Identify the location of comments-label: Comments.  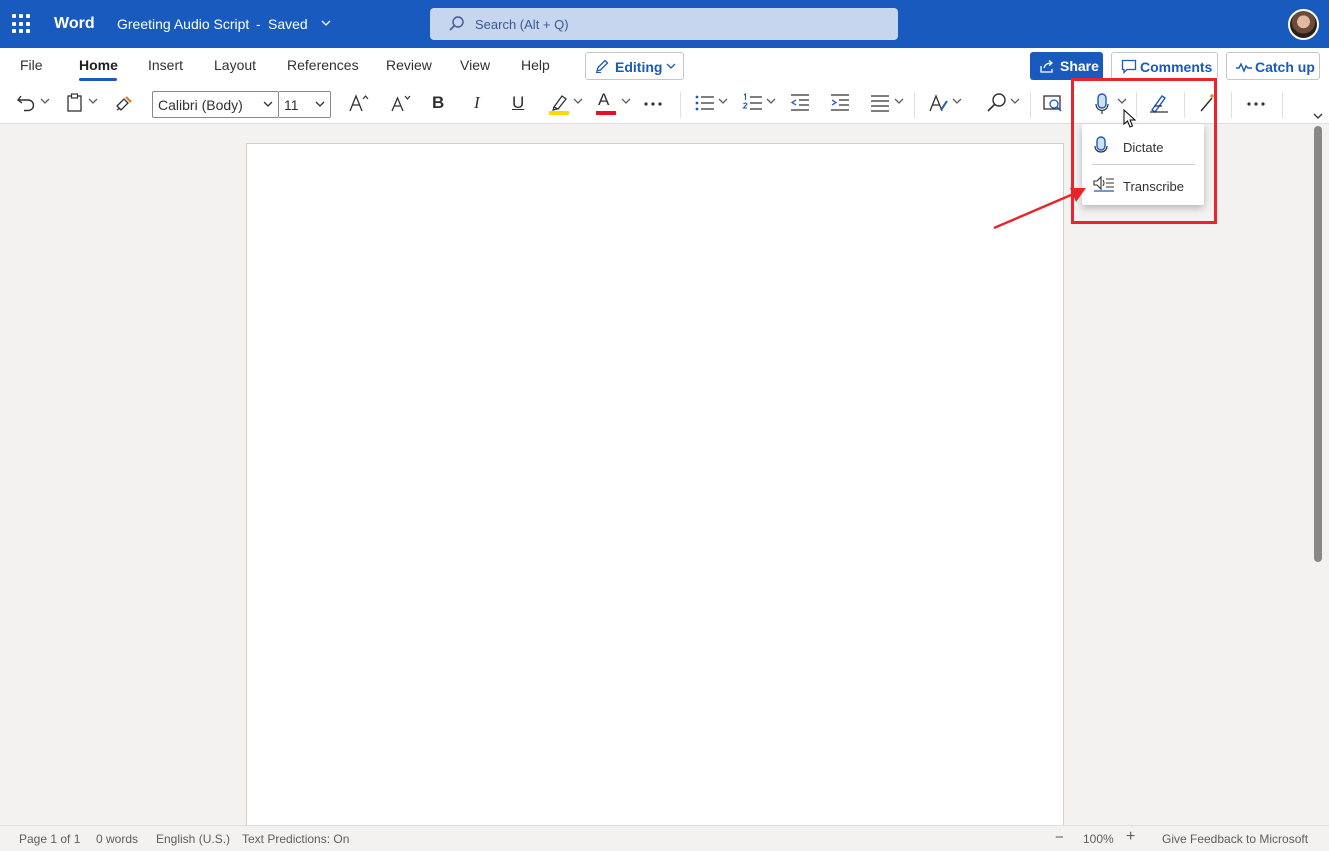
(1176, 67).